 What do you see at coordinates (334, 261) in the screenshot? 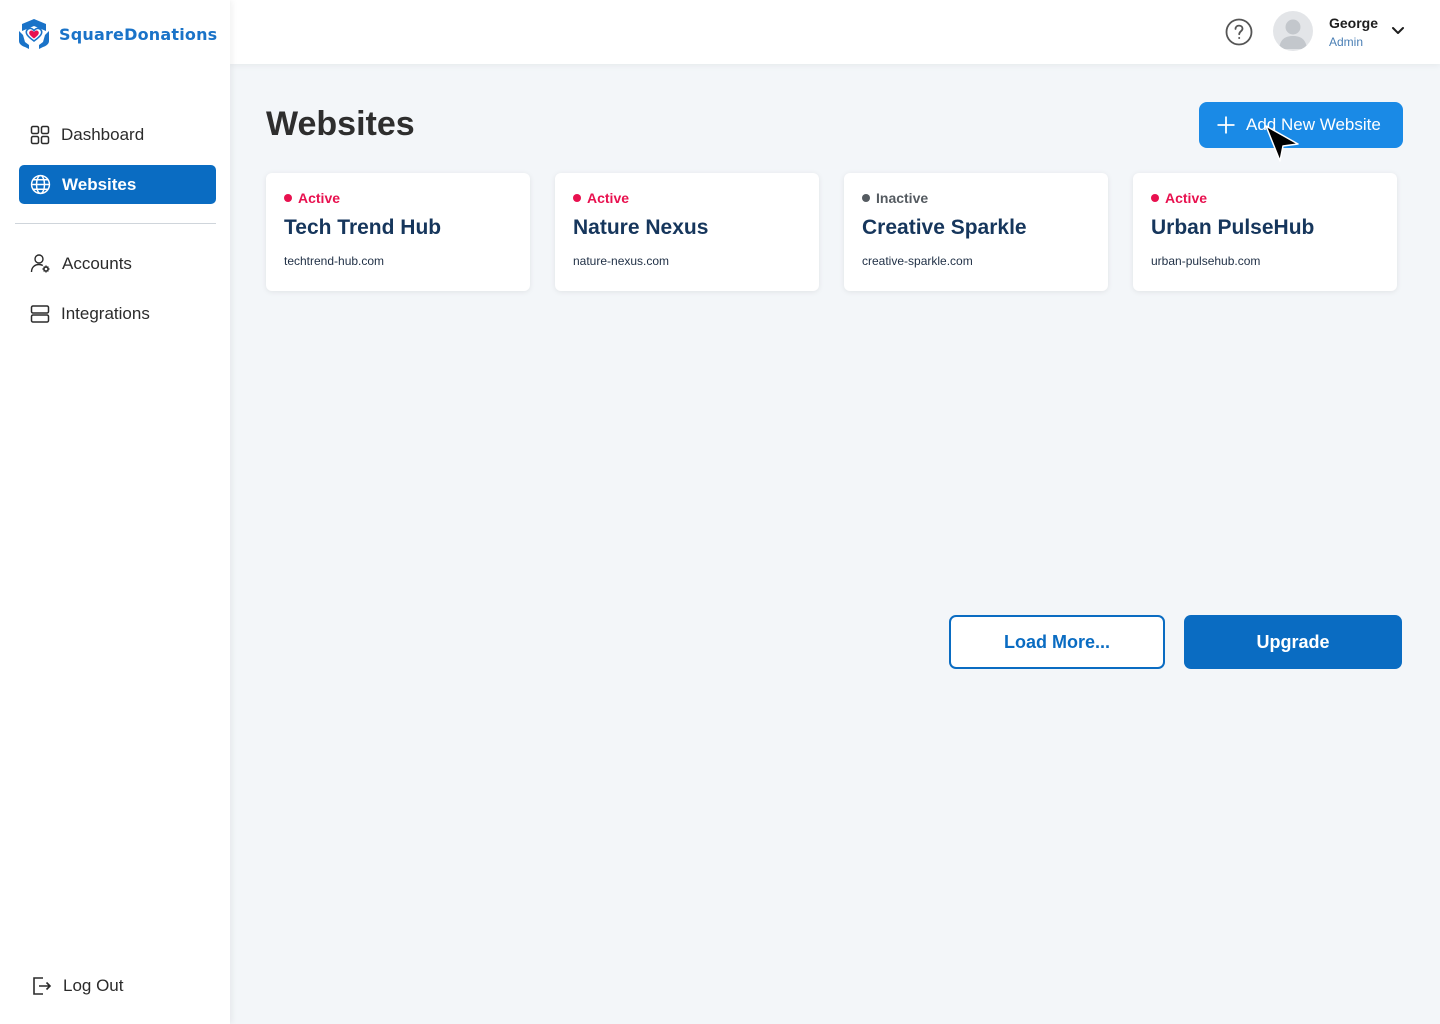
I see `website-domain: techtrend-hub.com` at bounding box center [334, 261].